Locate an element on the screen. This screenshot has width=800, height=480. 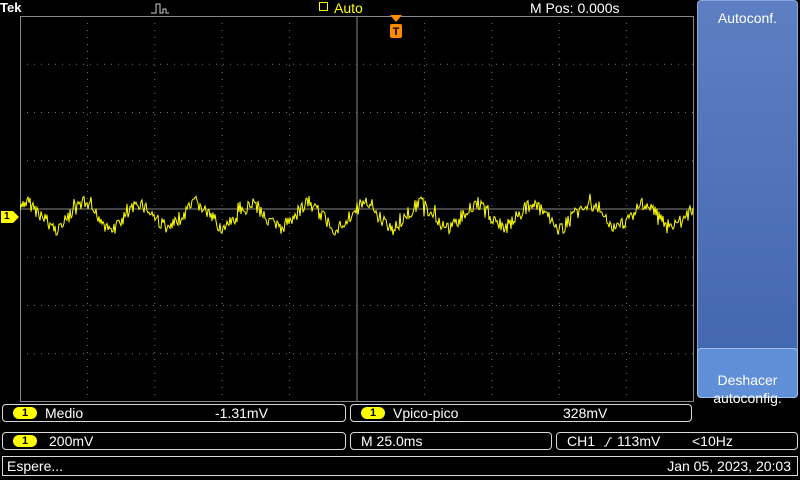
measurement-label: Vpico-pico is located at coordinates (426, 413).